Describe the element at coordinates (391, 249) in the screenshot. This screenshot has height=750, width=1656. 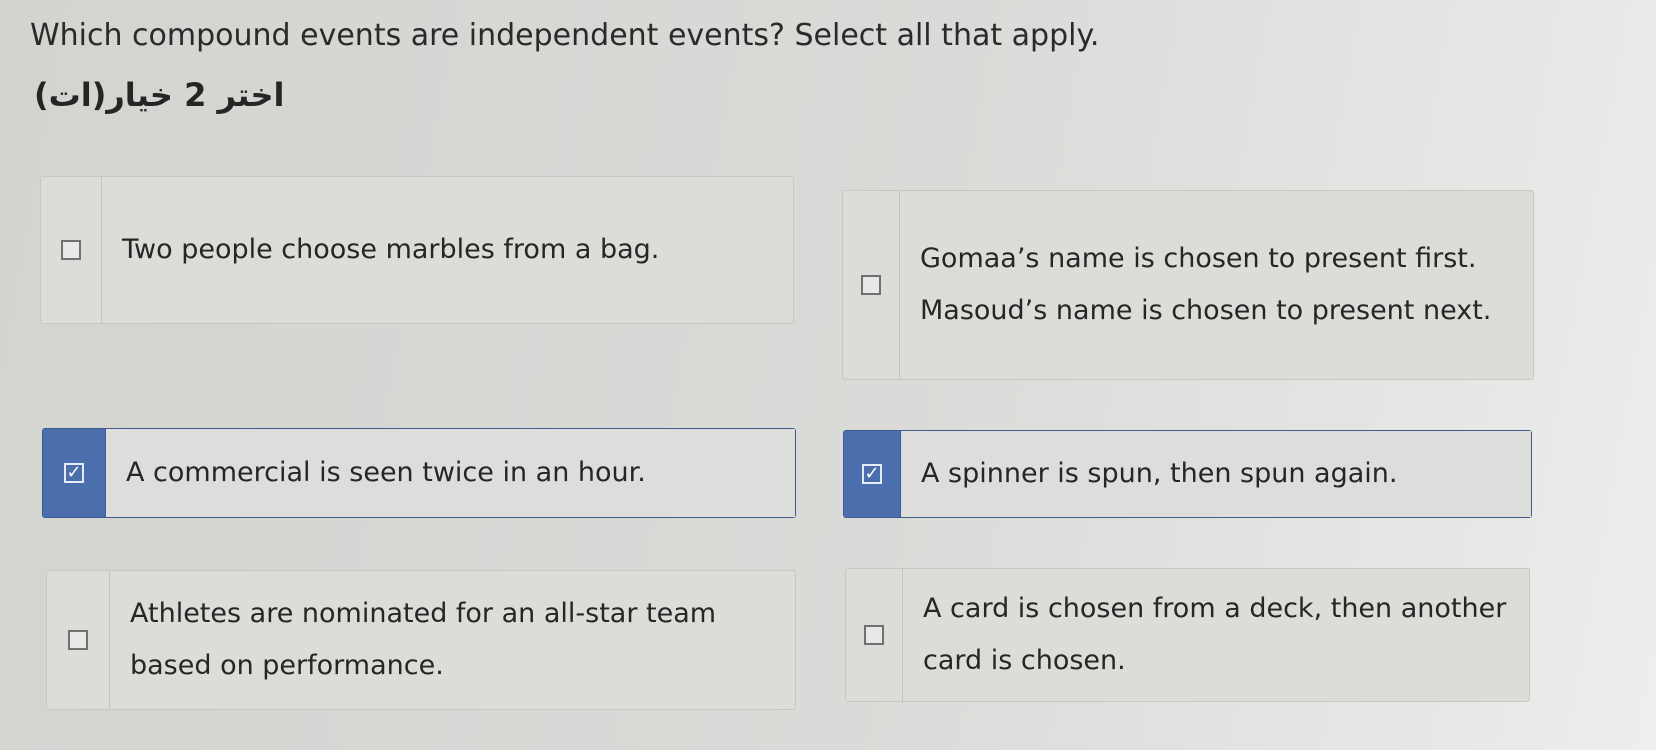
I see `option-label: Two people choose marbles from a bag.` at that location.